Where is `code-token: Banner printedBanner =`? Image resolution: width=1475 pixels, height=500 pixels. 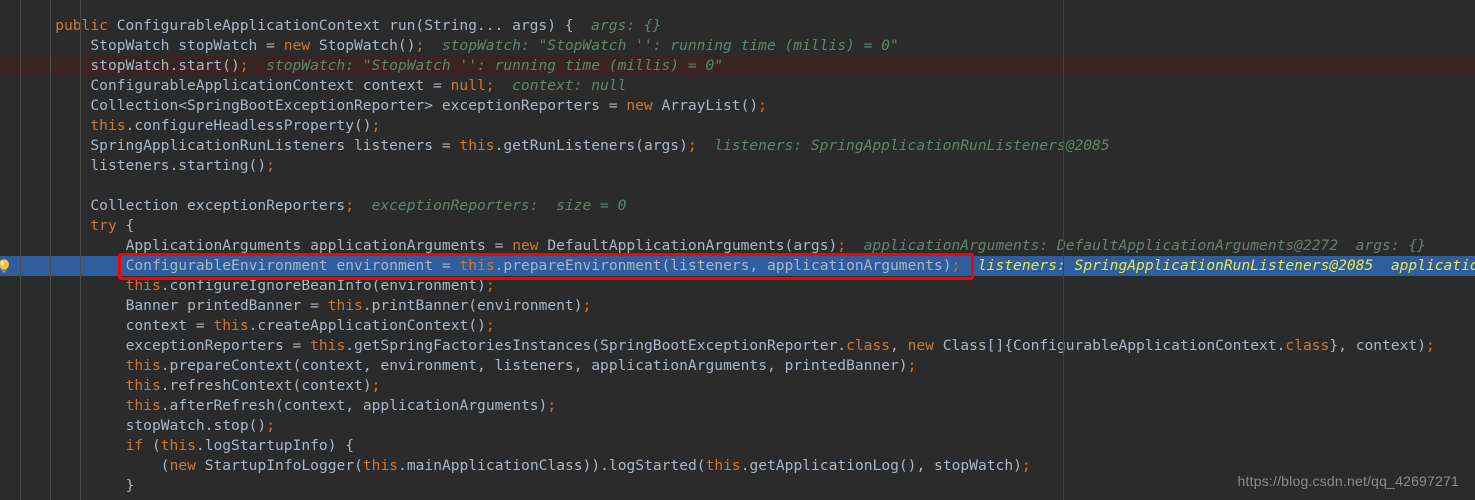 code-token: Banner printedBanner = is located at coordinates (226, 305).